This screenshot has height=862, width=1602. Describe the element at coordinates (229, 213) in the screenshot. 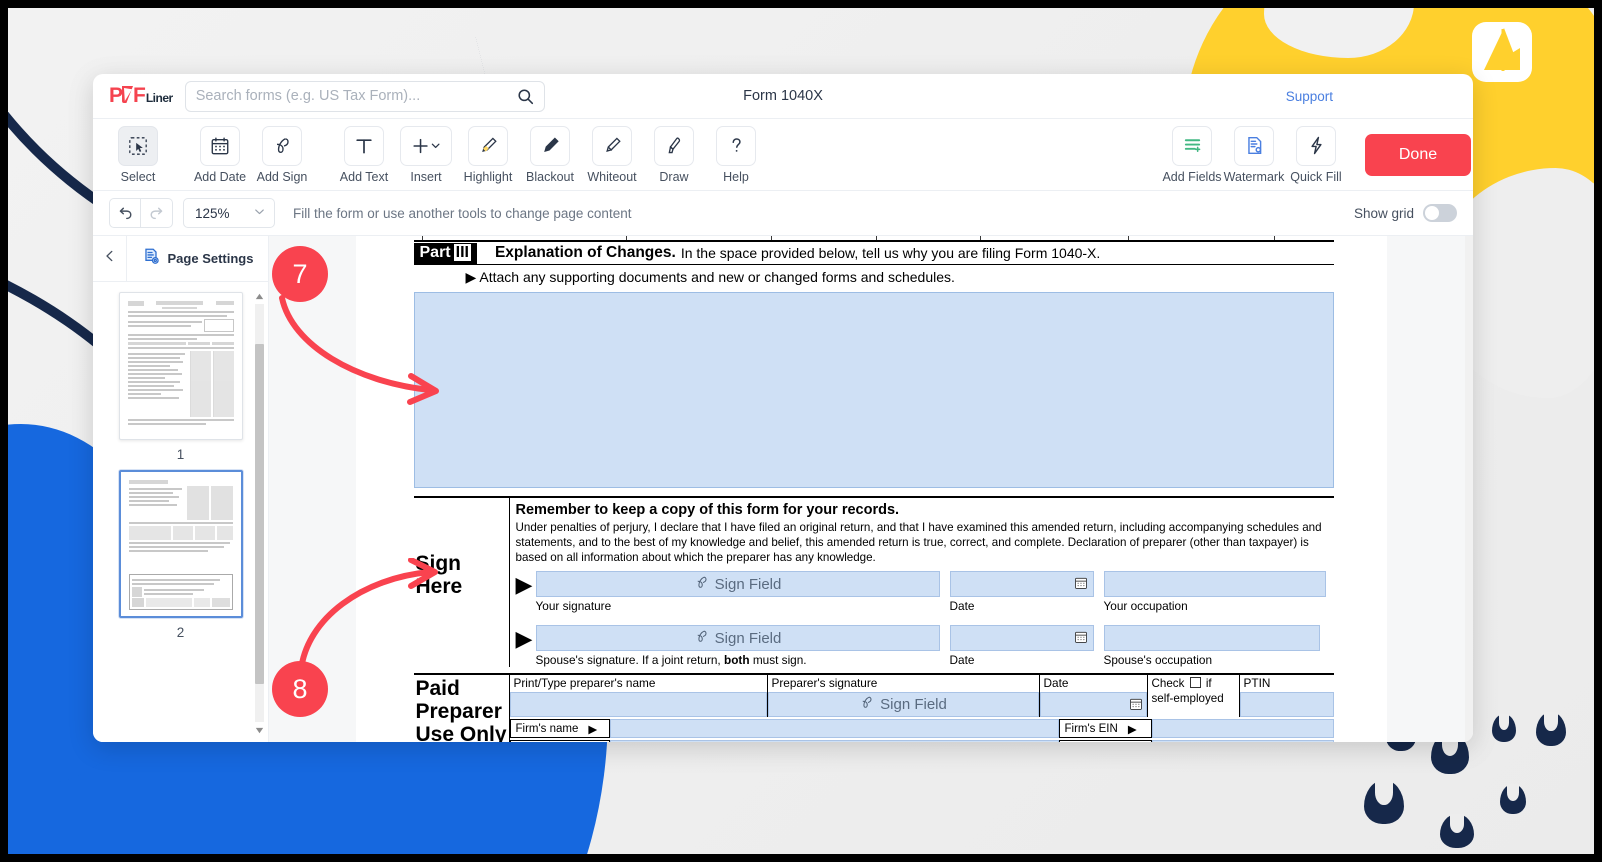

I see `zoom-select: 125%` at that location.